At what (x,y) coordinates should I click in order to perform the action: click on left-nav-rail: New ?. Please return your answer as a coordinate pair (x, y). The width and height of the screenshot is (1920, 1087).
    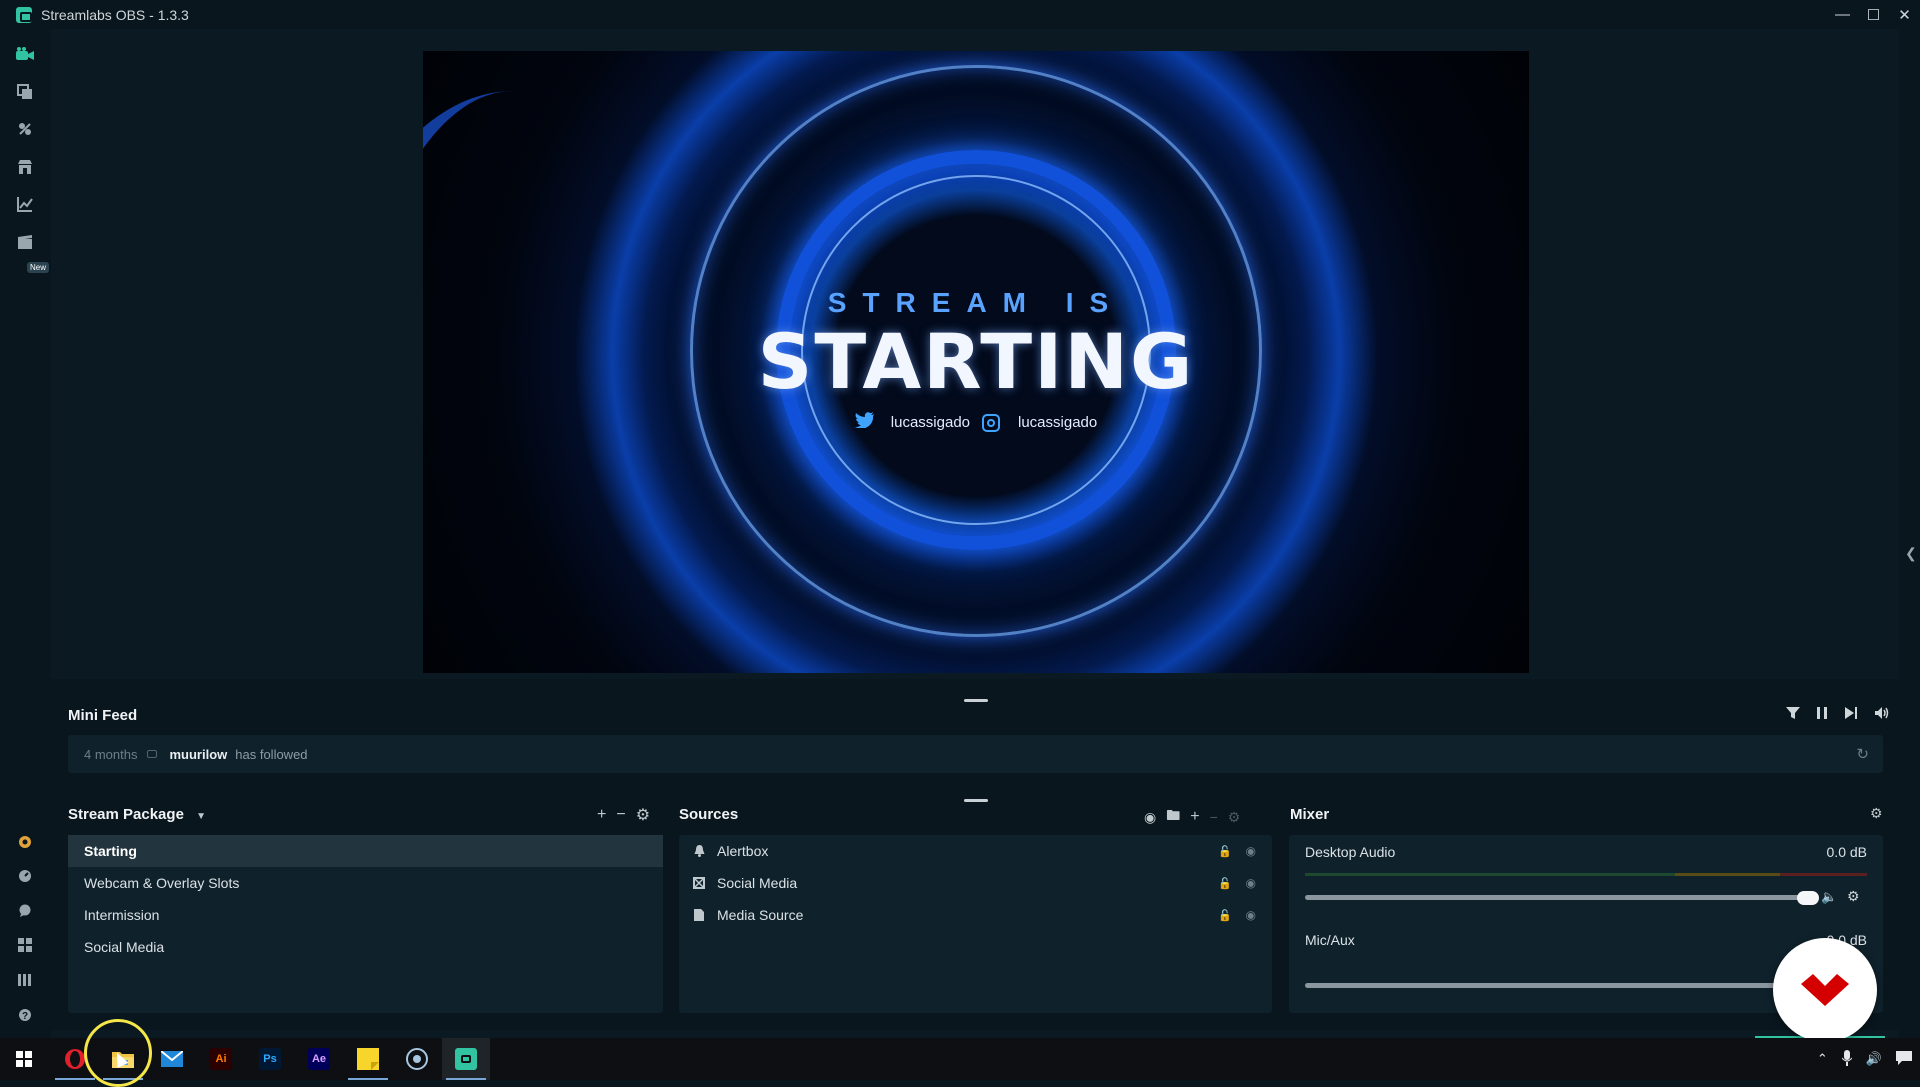
    Looking at the image, I should click on (25, 533).